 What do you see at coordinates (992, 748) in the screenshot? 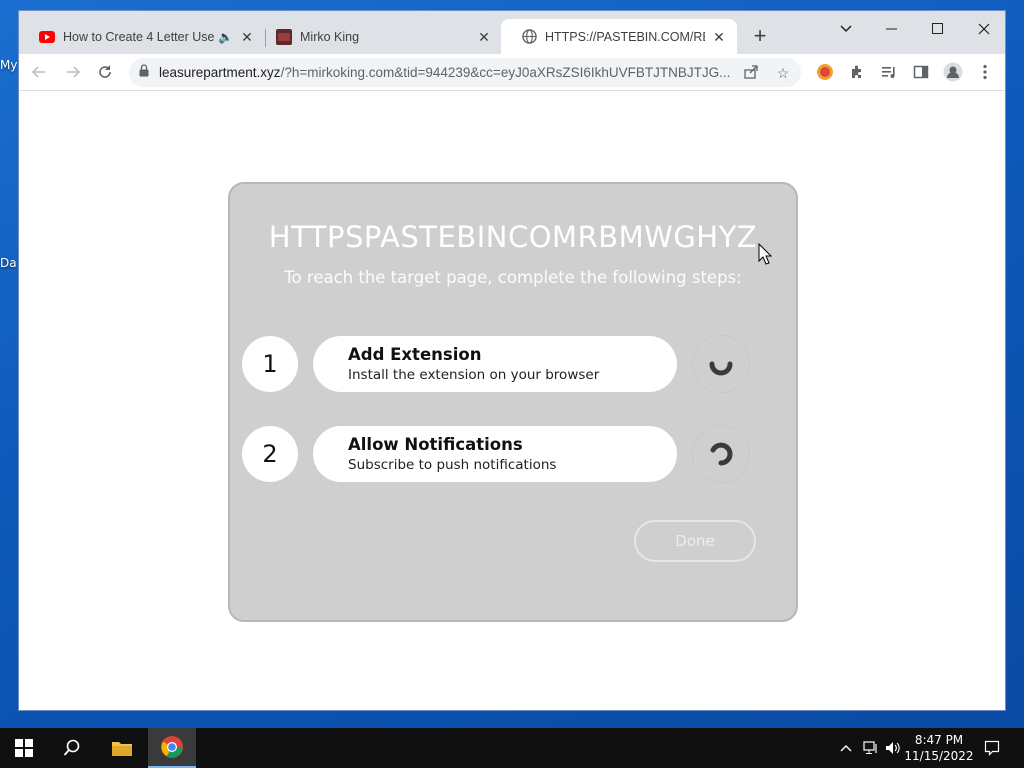
I see `notifications-icon` at bounding box center [992, 748].